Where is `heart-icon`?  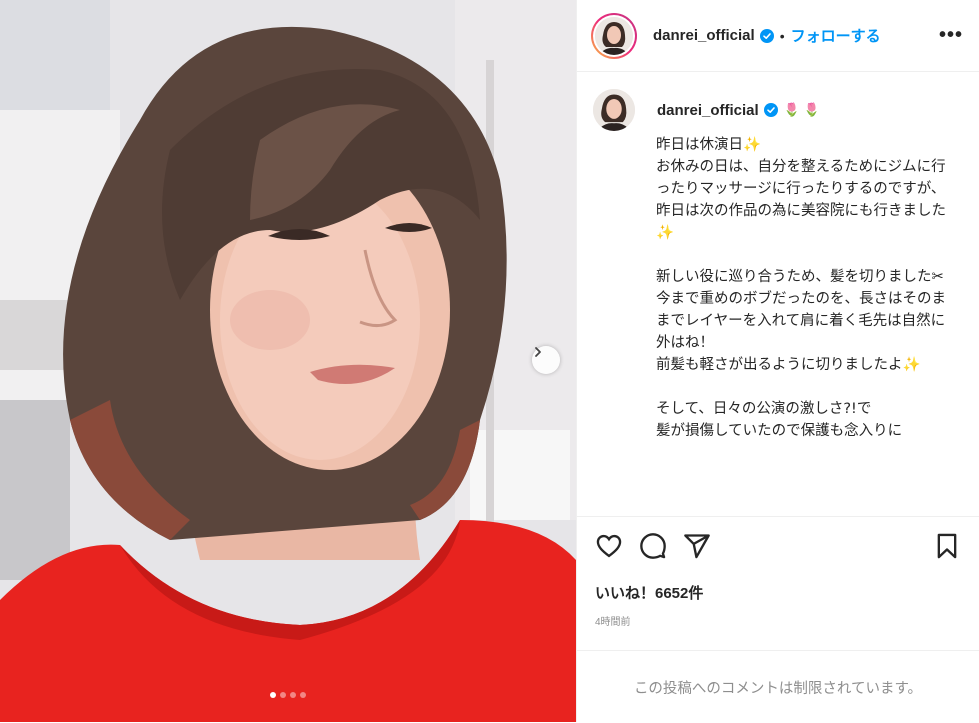
heart-icon is located at coordinates (609, 548).